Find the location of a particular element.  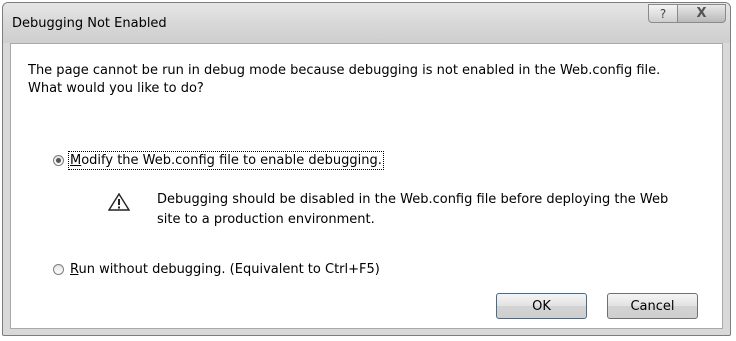

radio-modify-webconfig is located at coordinates (58, 160).